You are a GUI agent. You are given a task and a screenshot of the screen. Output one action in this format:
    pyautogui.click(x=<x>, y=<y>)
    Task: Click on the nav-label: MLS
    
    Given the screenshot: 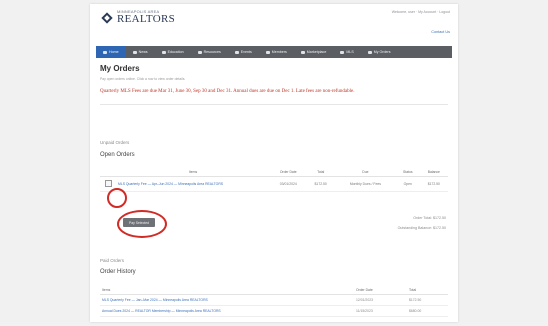 What is the action you would take?
    pyautogui.click(x=350, y=52)
    